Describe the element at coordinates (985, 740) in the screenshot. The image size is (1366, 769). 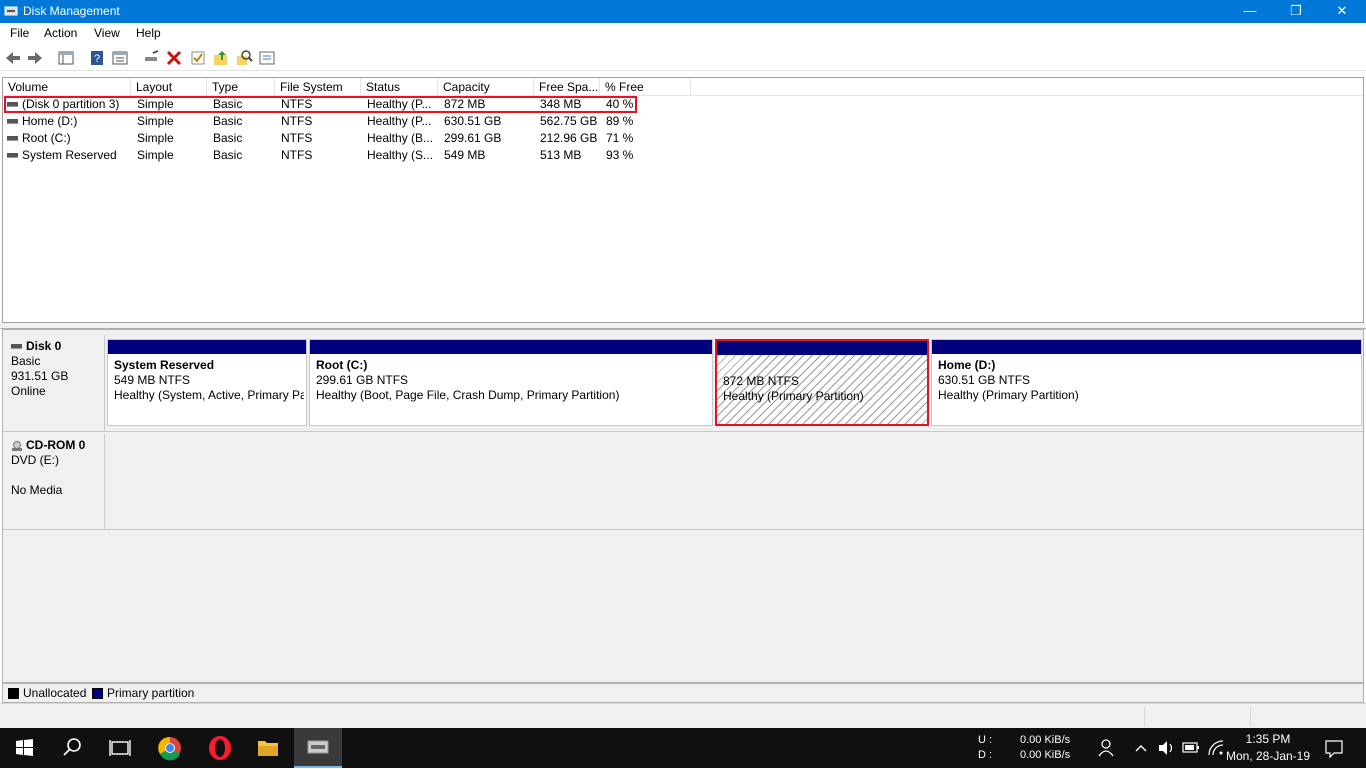
I see `upload-label: U :` at that location.